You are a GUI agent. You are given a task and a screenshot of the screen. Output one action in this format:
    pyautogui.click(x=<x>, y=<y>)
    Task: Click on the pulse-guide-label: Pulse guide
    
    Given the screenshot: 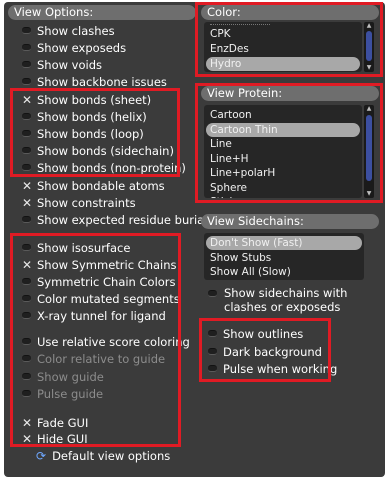 What is the action you would take?
    pyautogui.click(x=70, y=393)
    